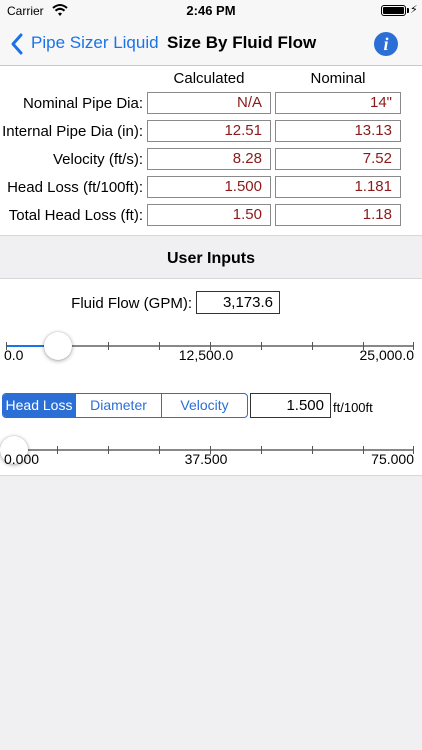 The width and height of the screenshot is (422, 750). What do you see at coordinates (17, 44) in the screenshot?
I see `chevron-left-icon` at bounding box center [17, 44].